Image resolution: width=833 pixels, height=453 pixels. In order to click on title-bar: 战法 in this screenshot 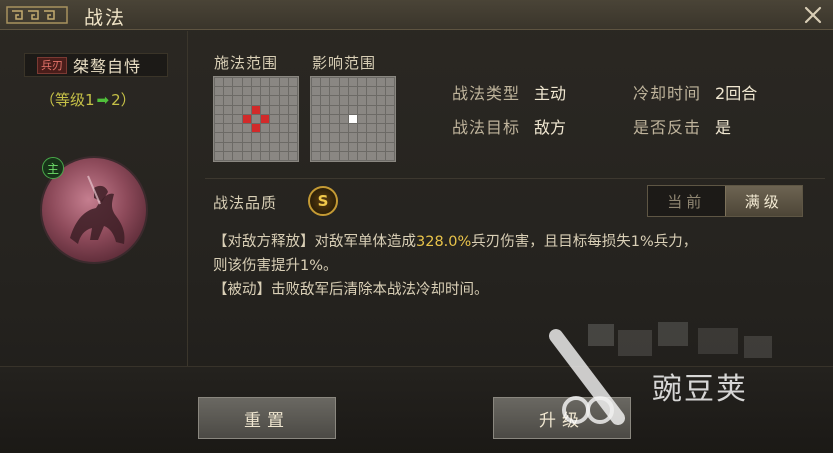, I will do `click(416, 15)`.